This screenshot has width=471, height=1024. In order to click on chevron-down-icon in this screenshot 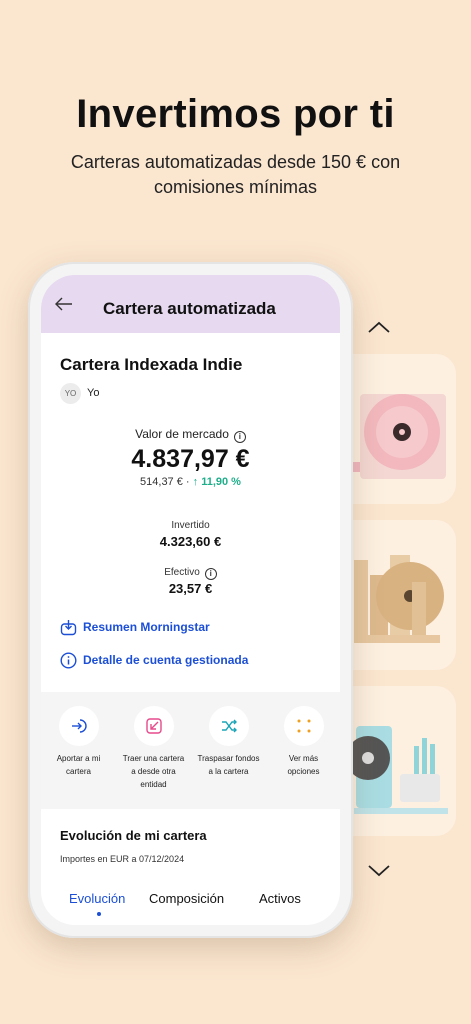, I will do `click(379, 871)`.